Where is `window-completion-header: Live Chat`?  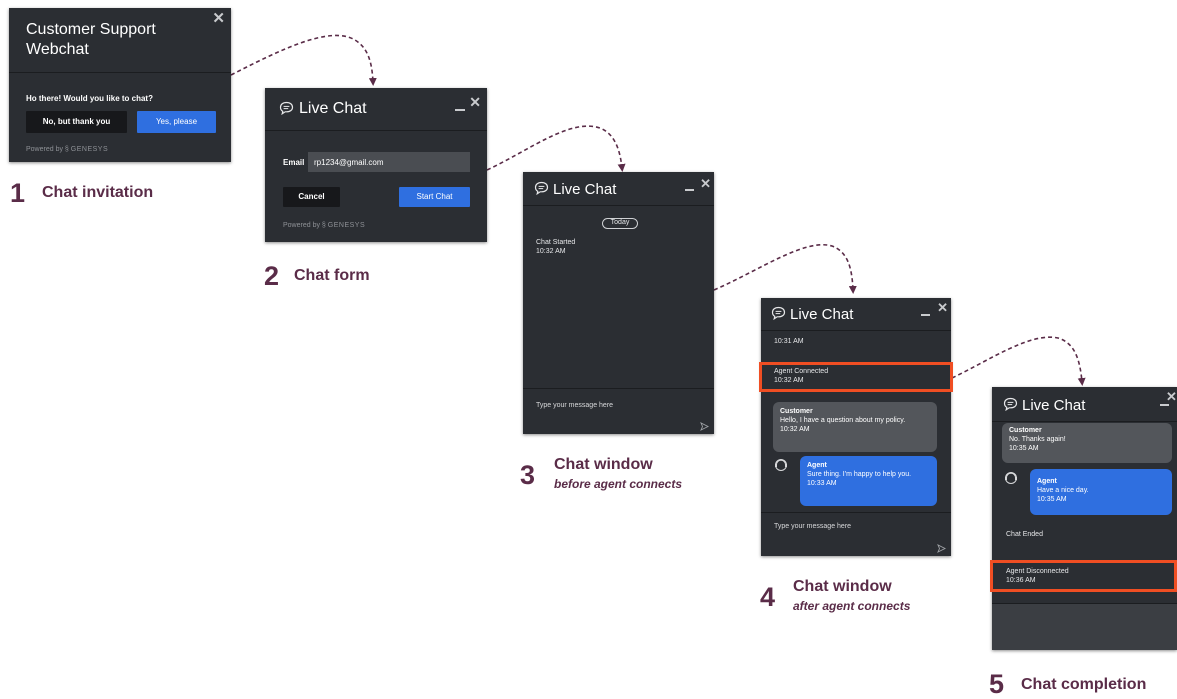
window-completion-header: Live Chat is located at coordinates (1084, 404).